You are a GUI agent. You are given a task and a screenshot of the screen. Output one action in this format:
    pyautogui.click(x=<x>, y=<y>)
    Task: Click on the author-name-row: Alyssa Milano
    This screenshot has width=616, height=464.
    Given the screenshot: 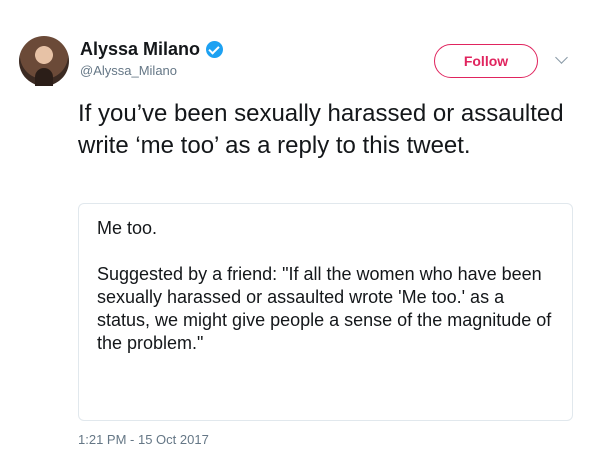 What is the action you would take?
    pyautogui.click(x=152, y=49)
    